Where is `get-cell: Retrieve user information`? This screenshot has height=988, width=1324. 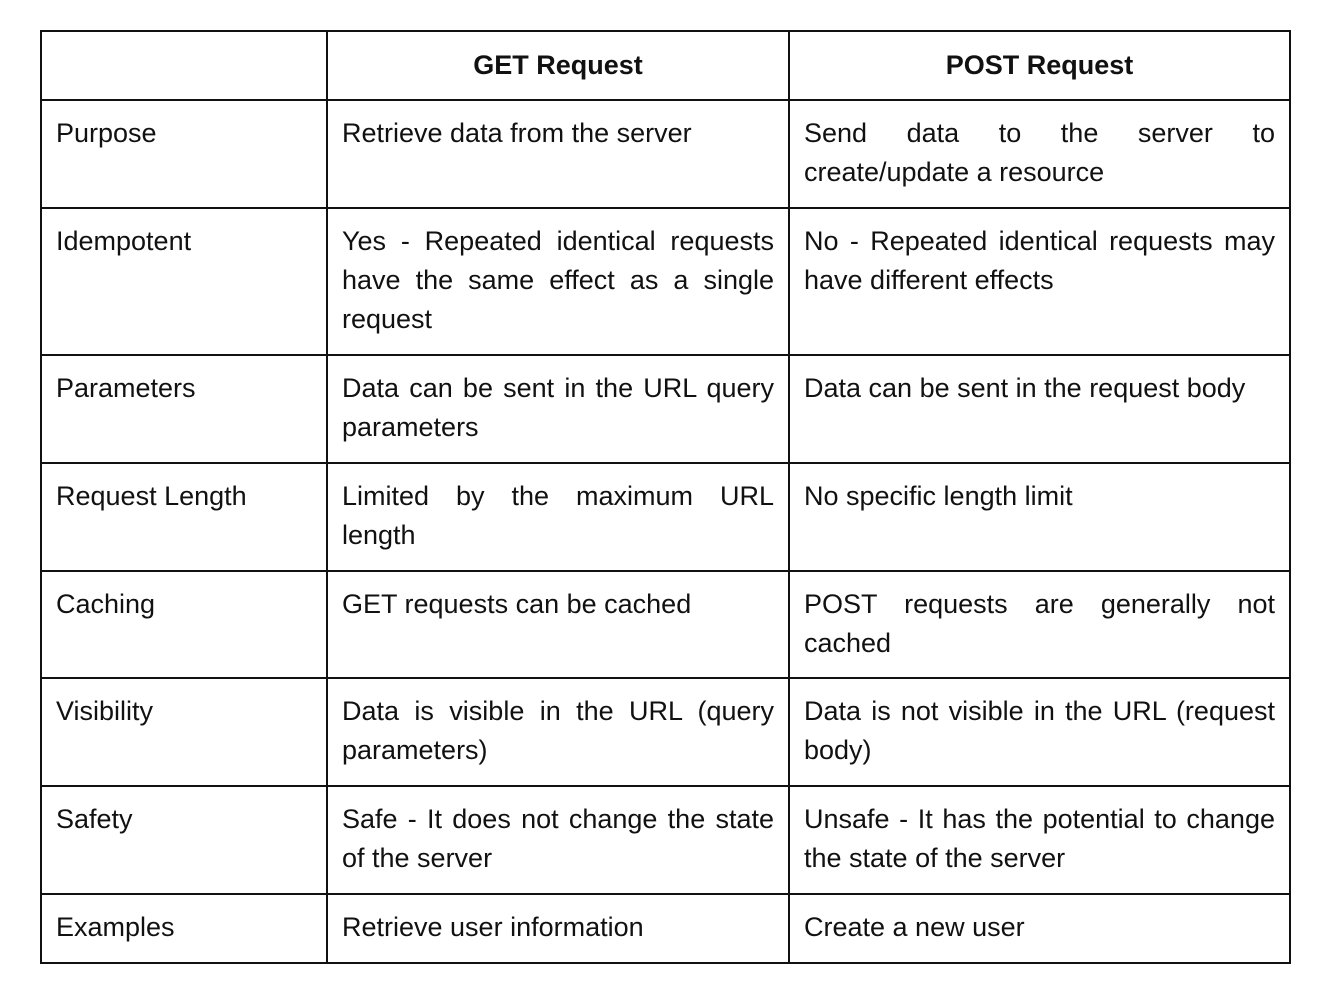 get-cell: Retrieve user information is located at coordinates (558, 928).